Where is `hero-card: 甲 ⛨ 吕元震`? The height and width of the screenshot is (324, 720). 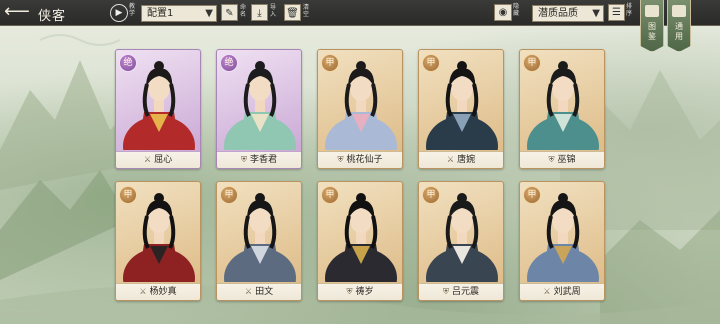 hero-card: 甲 ⛨ 吕元震 is located at coordinates (461, 241).